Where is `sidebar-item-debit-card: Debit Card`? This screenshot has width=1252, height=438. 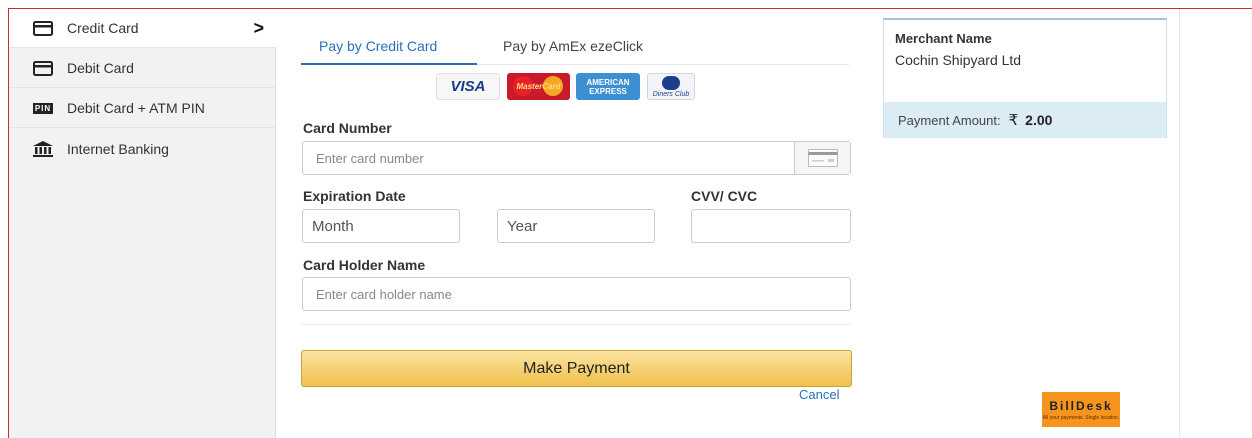
sidebar-item-debit-card: Debit Card is located at coordinates (142, 68).